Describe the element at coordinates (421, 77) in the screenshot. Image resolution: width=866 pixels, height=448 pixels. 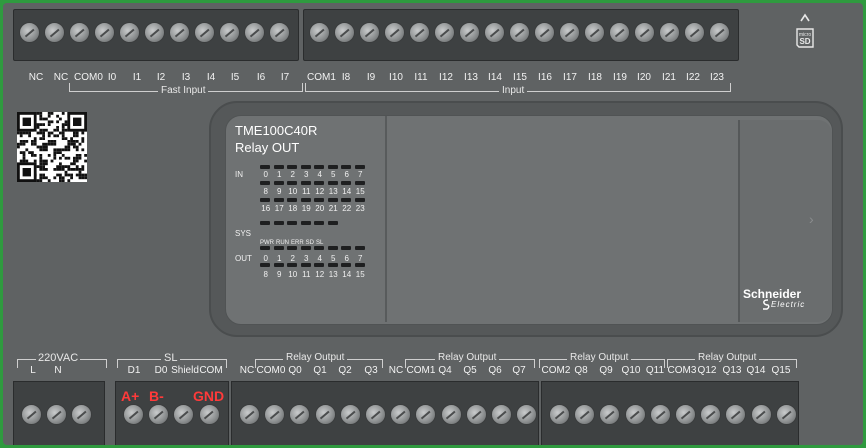
I see `top-terminal-label: I11` at that location.